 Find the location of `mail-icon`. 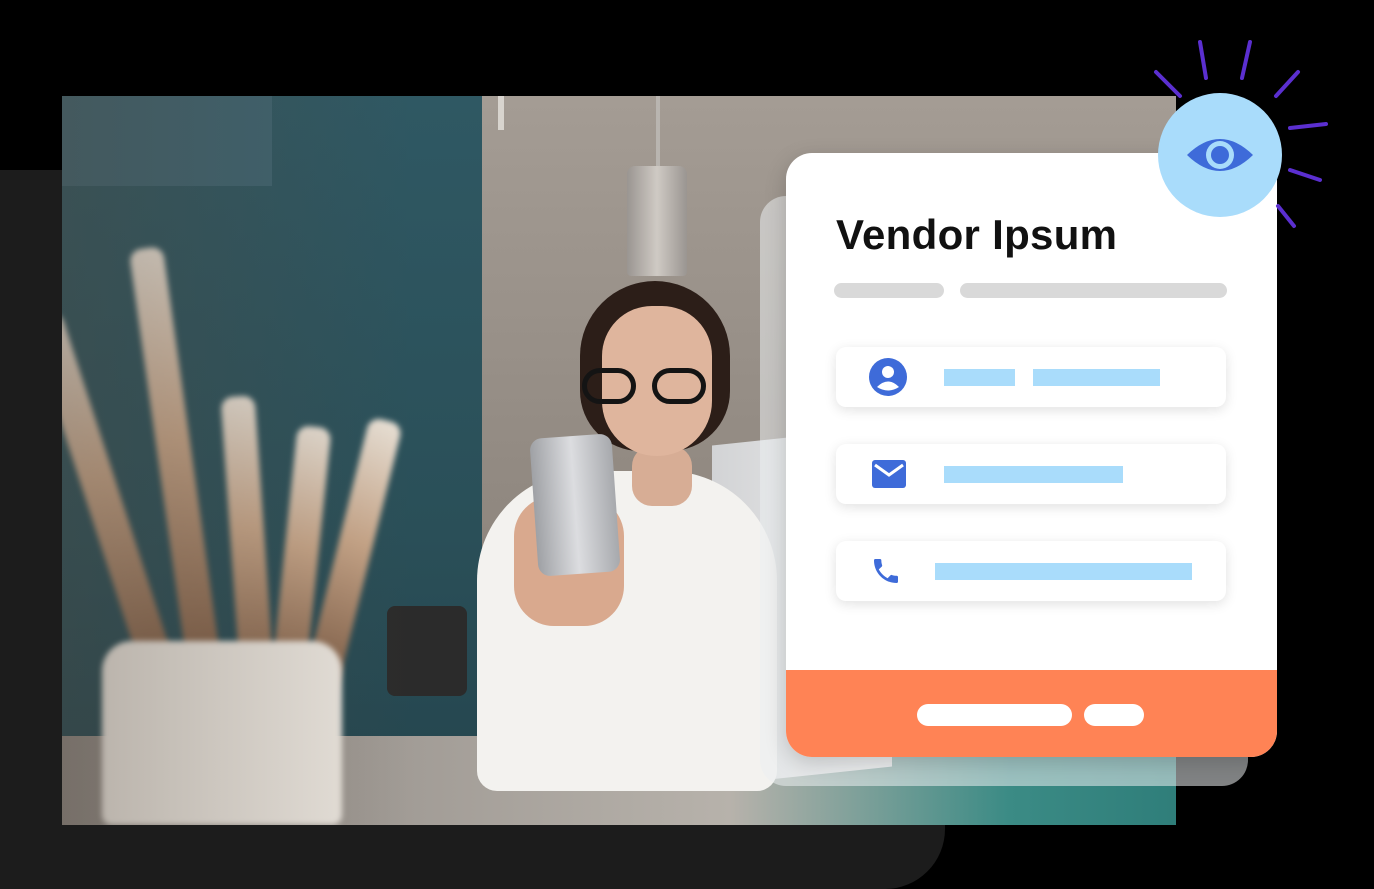

mail-icon is located at coordinates (889, 474).